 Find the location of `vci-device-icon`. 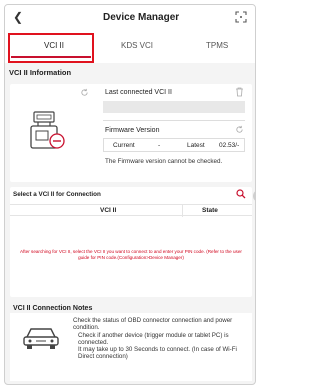

vci-device-icon is located at coordinates (47, 130).